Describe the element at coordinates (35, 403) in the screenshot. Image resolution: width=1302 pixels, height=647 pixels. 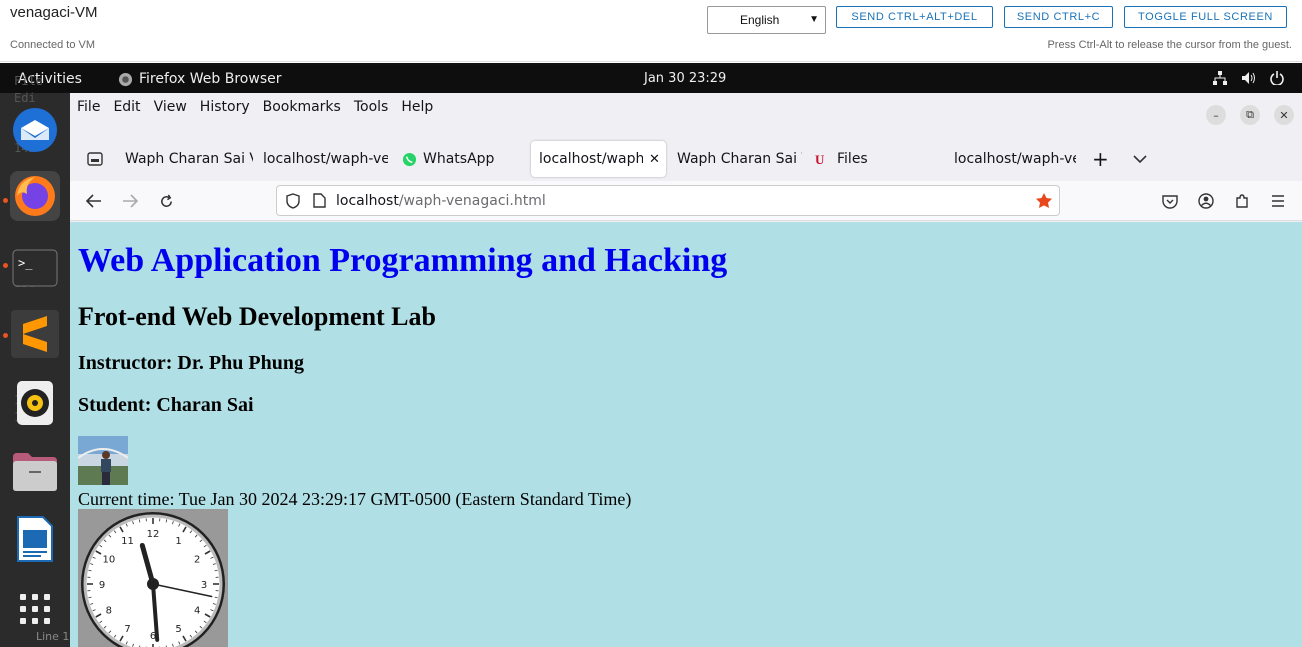
I see `dock-rhythmbox` at that location.